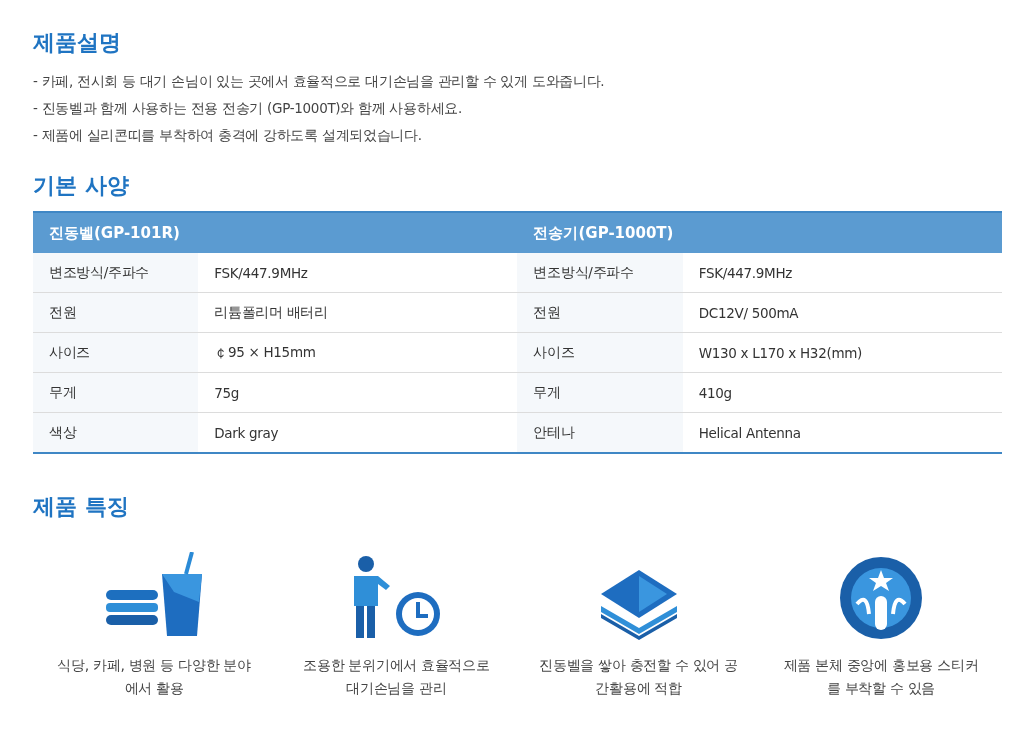 The image size is (1035, 743). Describe the element at coordinates (116, 432) in the screenshot. I see `spec-label-cell: 색상` at that location.